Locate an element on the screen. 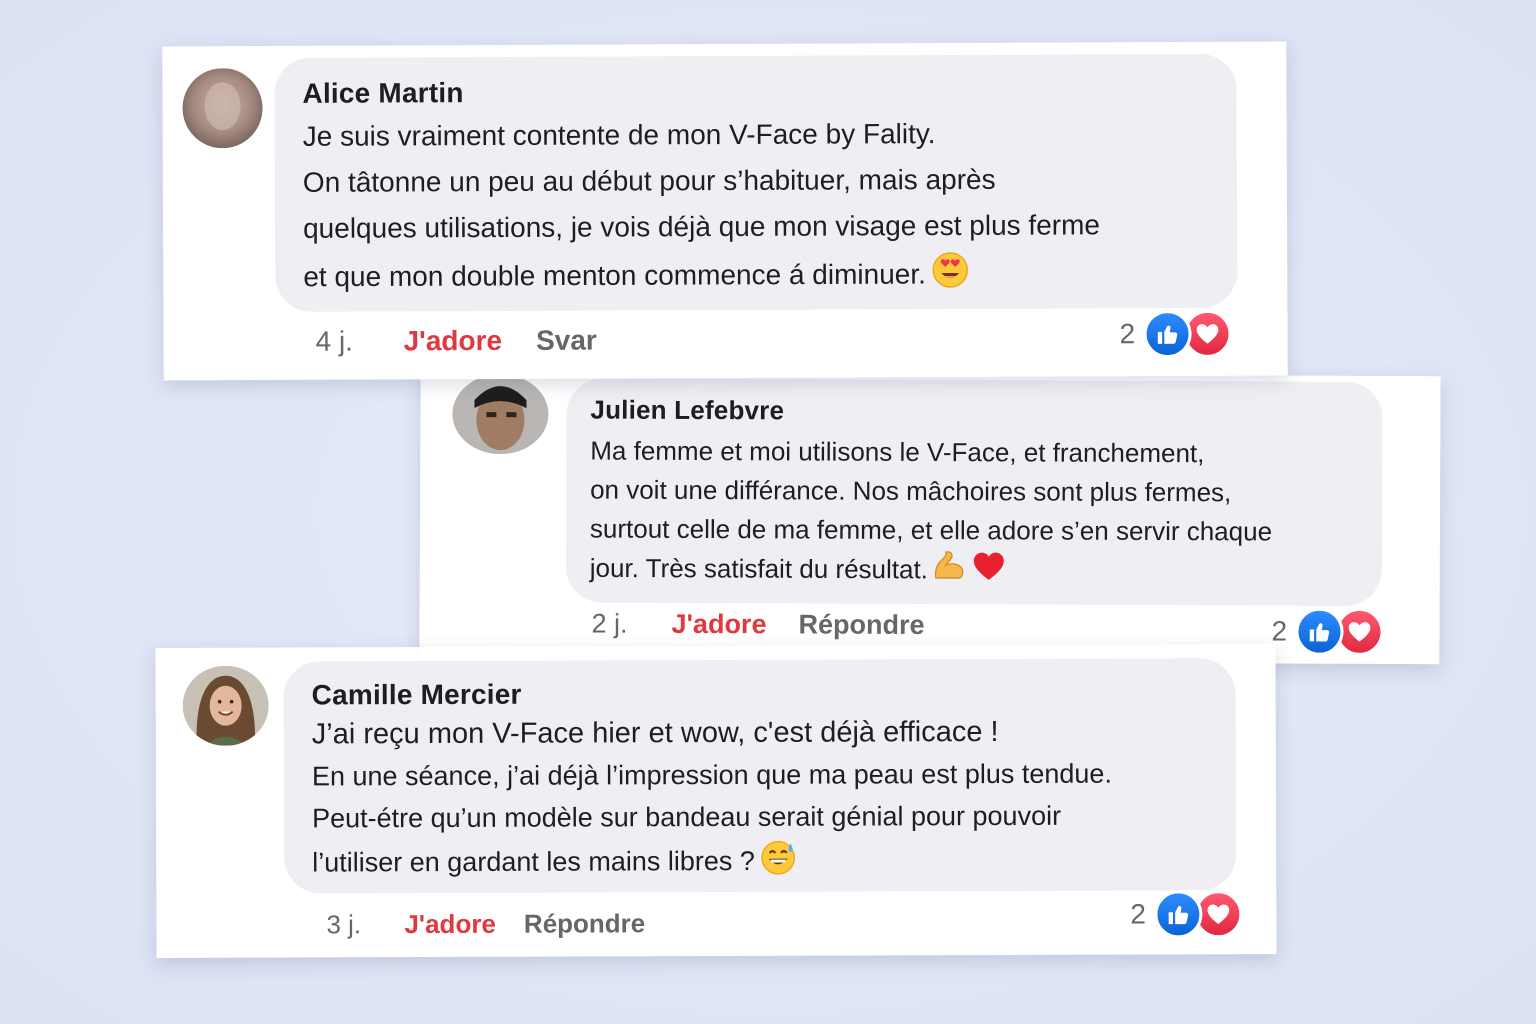 The width and height of the screenshot is (1536, 1024). comment-timestamp: 4 j. is located at coordinates (359, 341).